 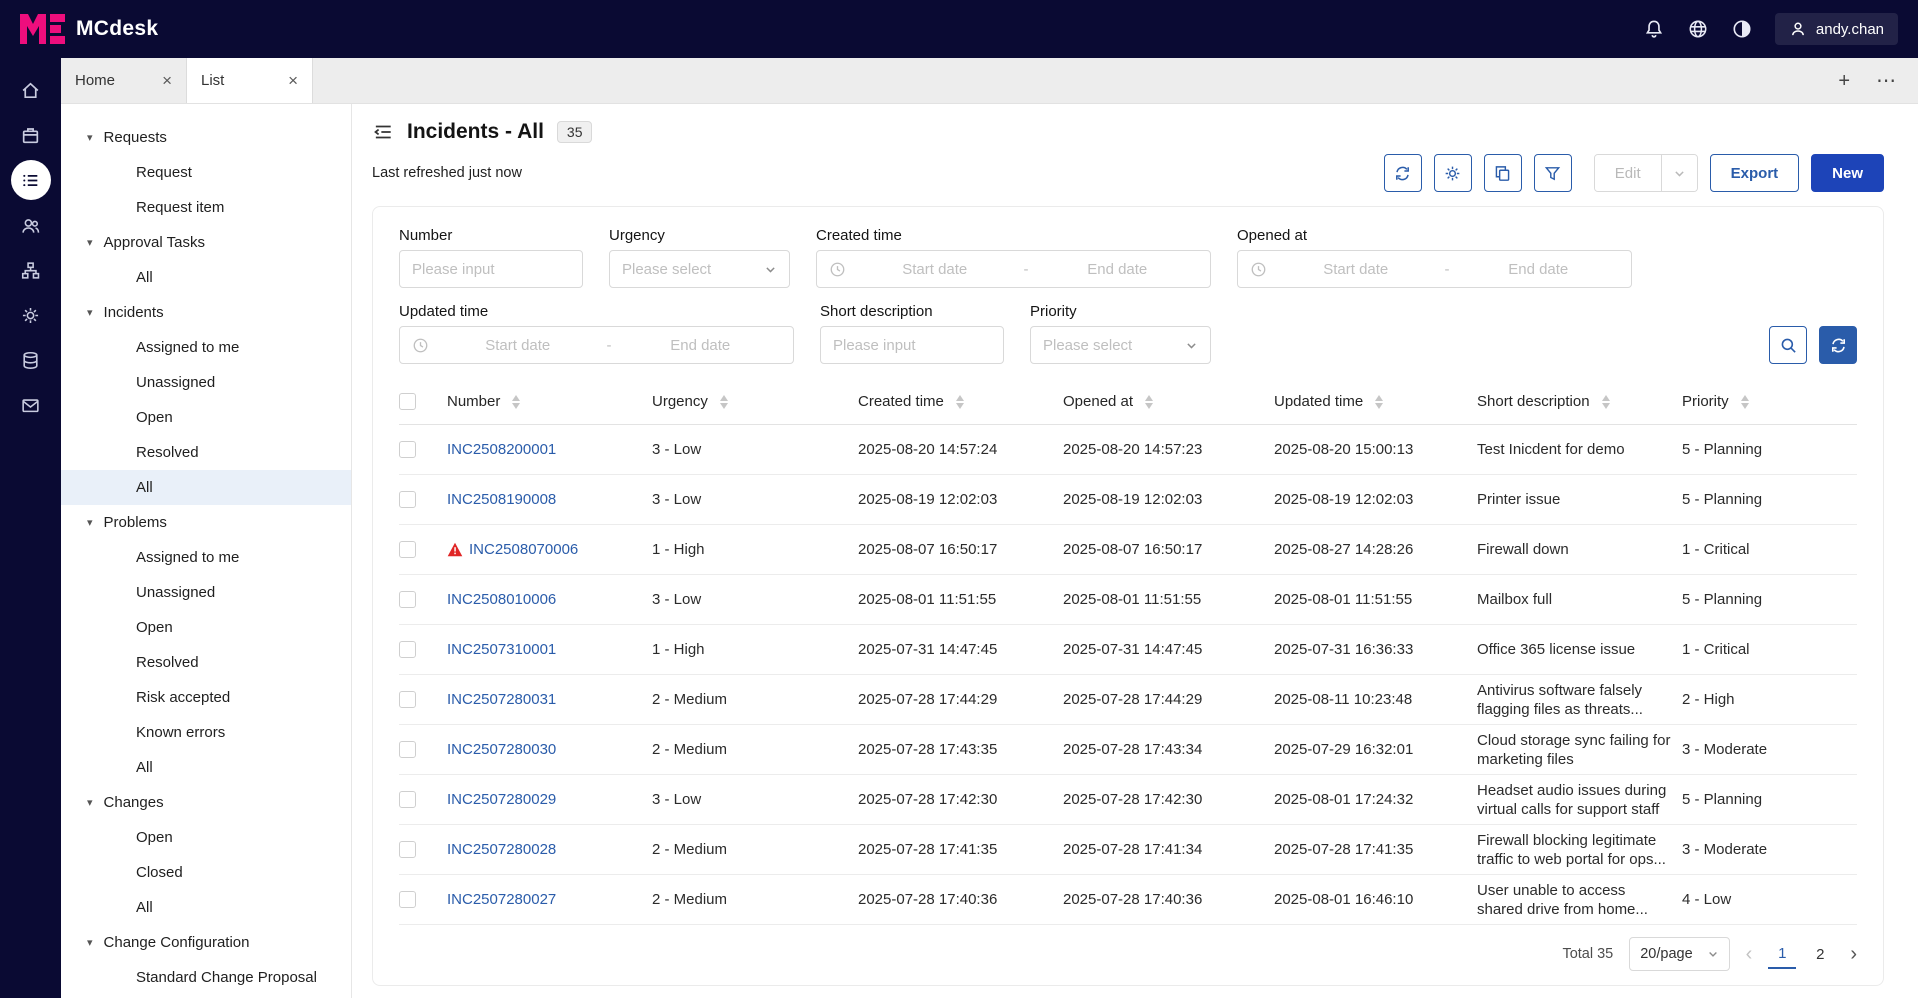 What do you see at coordinates (501, 499) in the screenshot?
I see `incident-number-link: INC2508190008` at bounding box center [501, 499].